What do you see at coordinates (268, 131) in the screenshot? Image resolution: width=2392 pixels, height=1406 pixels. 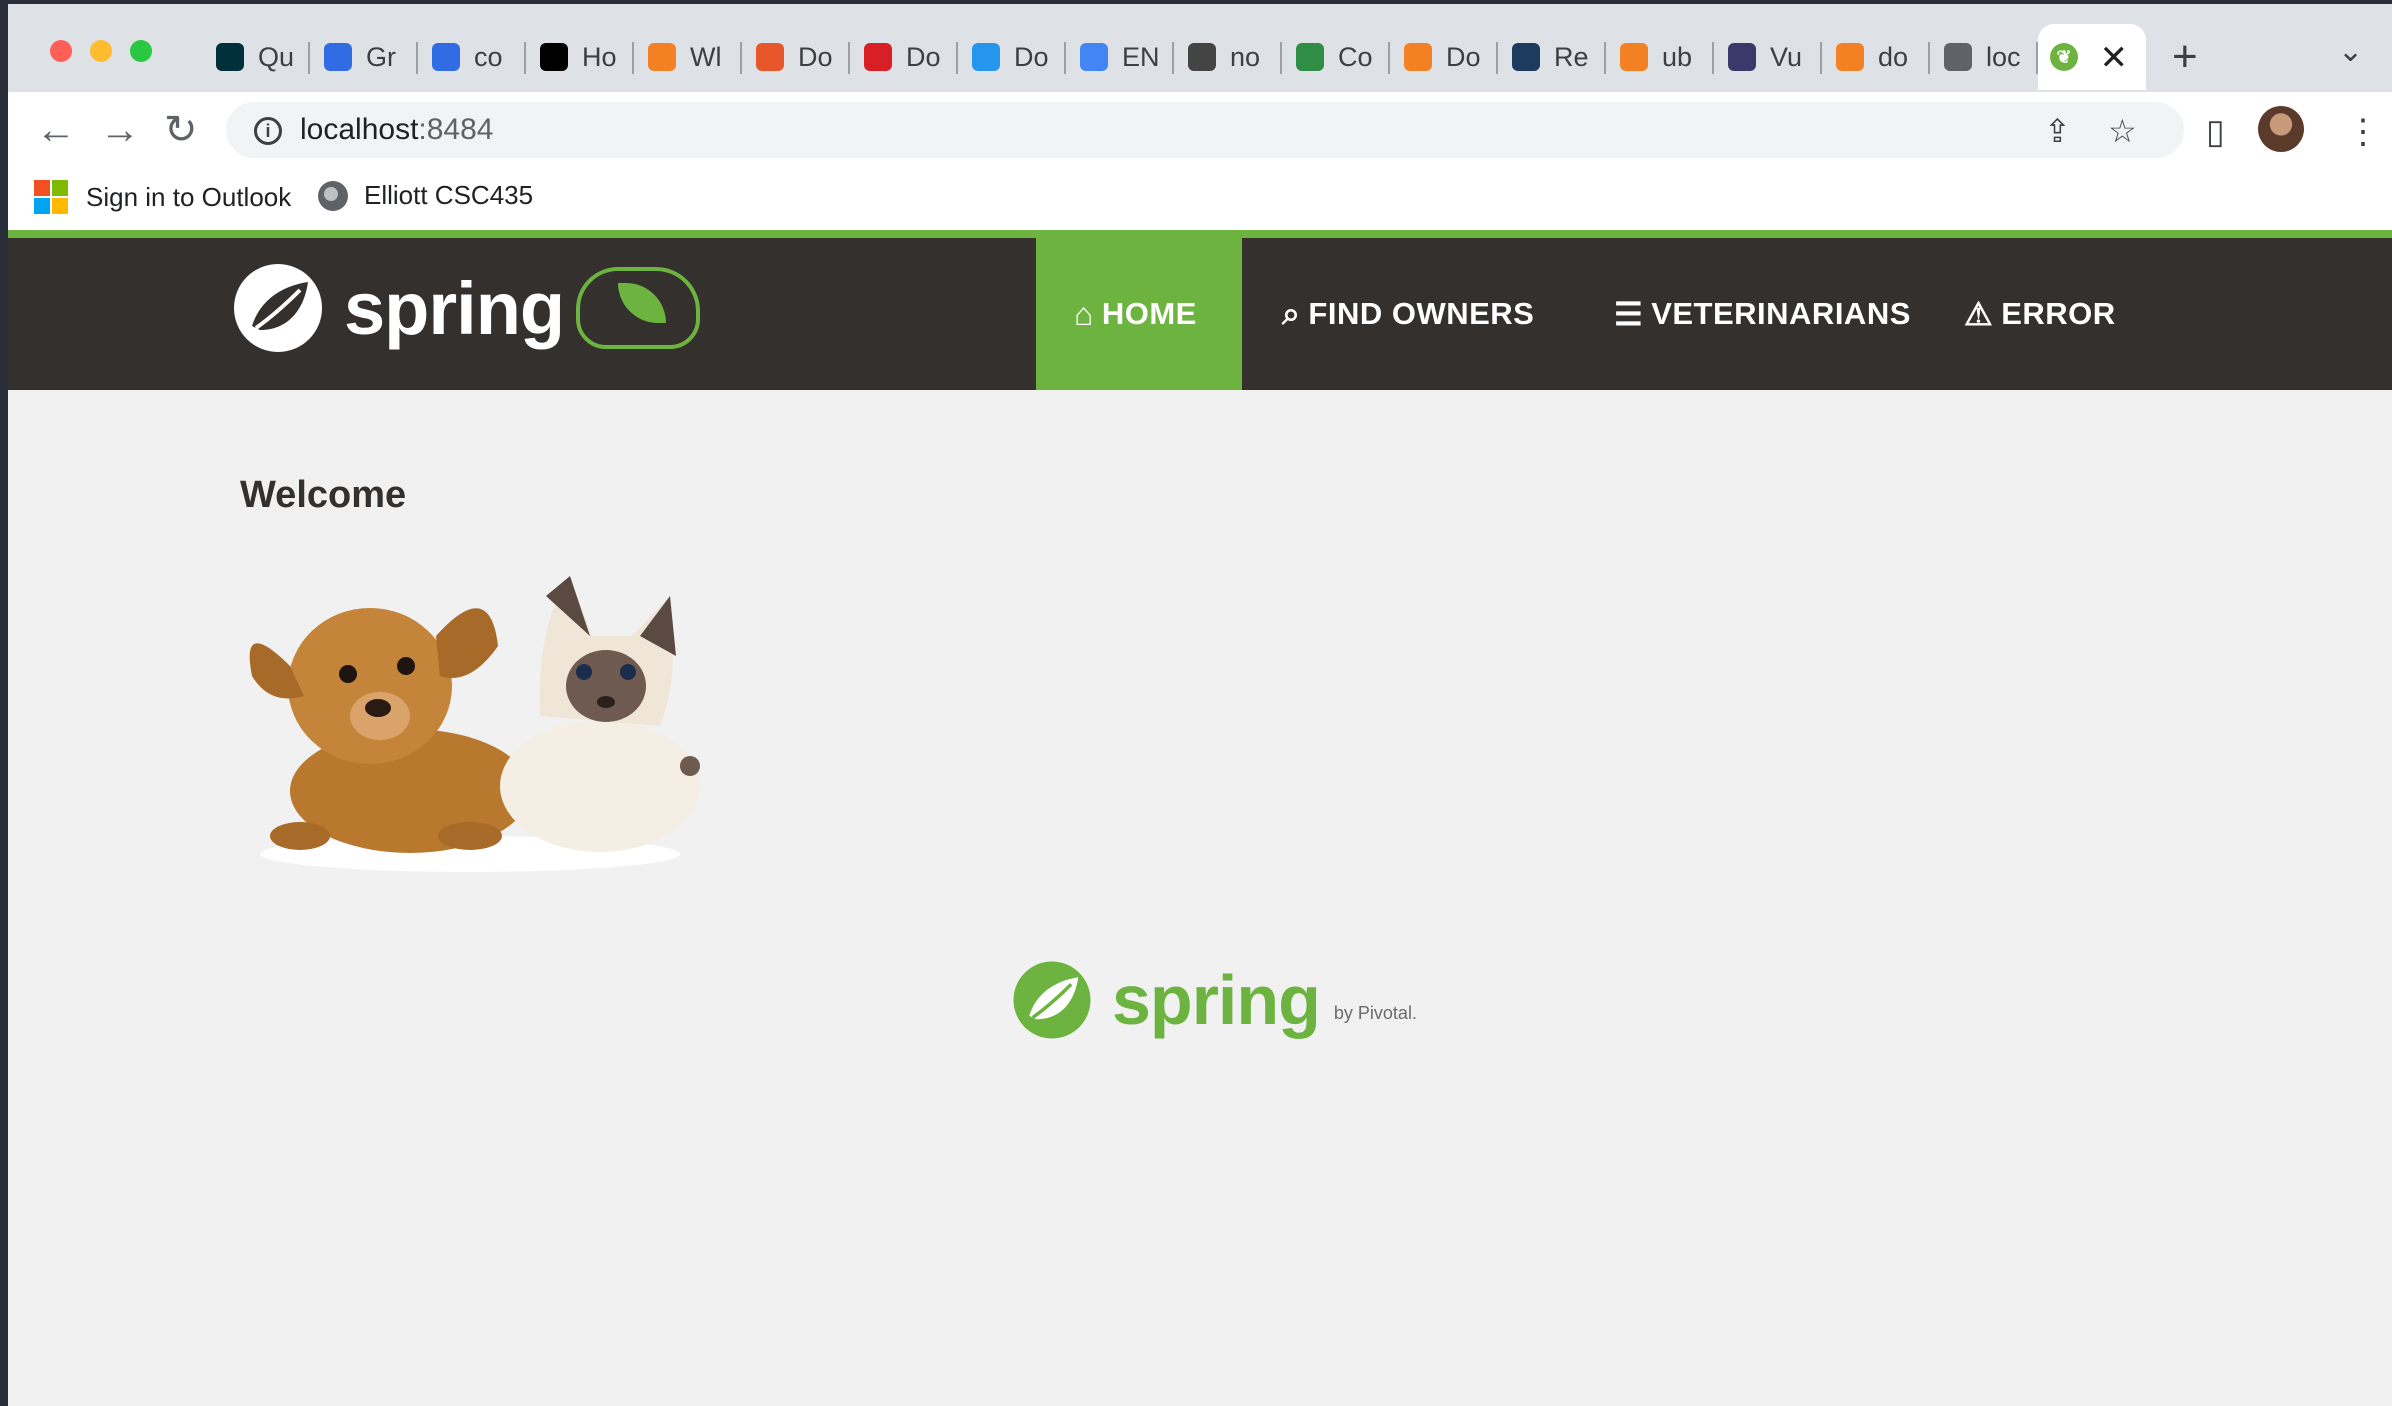 I see `info-icon: i` at bounding box center [268, 131].